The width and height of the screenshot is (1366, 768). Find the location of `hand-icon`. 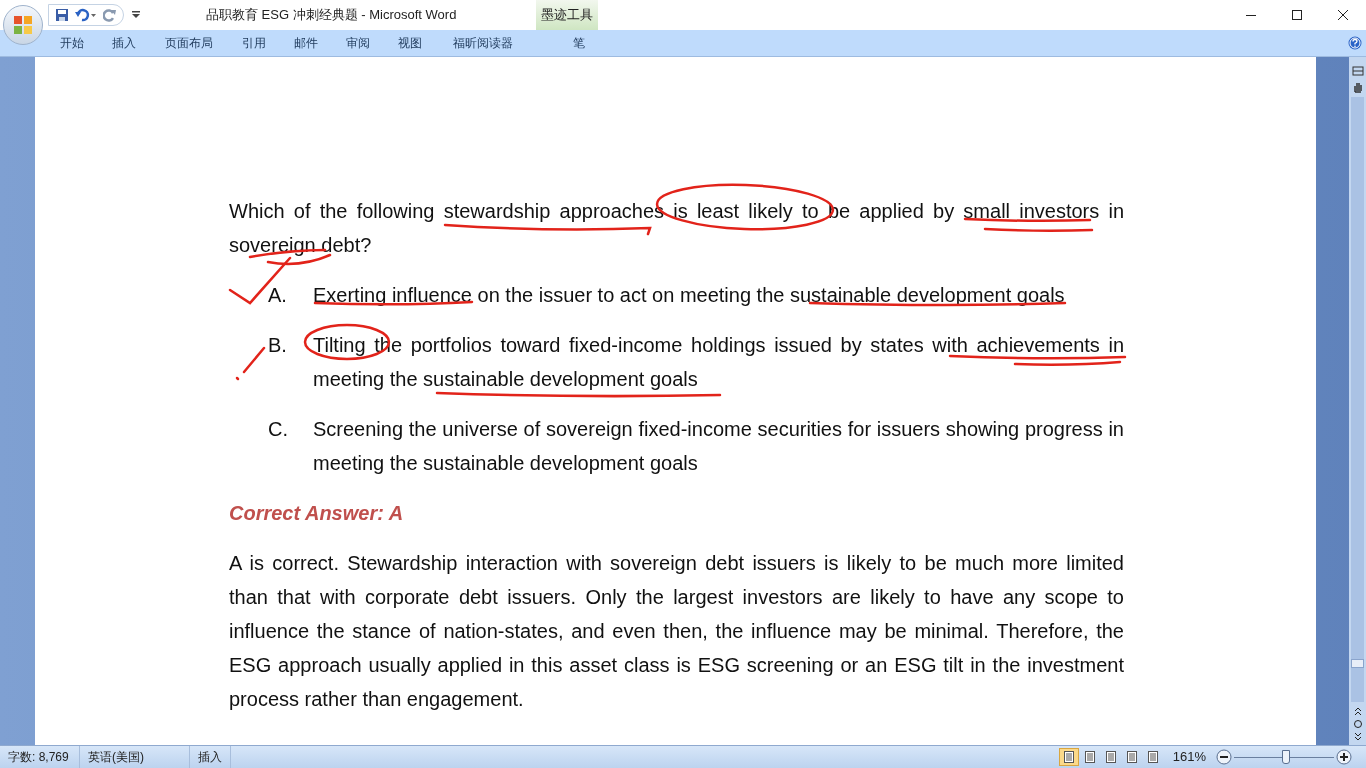

hand-icon is located at coordinates (1357, 87).